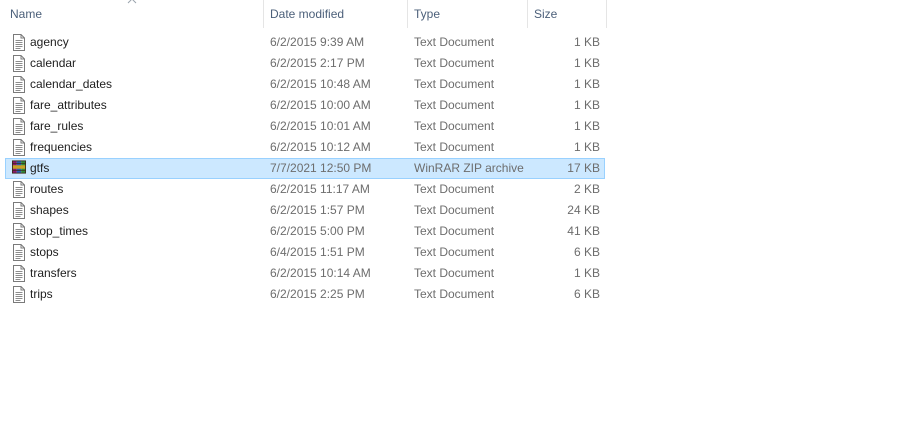  Describe the element at coordinates (583, 231) in the screenshot. I see `file-size: 41 KB` at that location.